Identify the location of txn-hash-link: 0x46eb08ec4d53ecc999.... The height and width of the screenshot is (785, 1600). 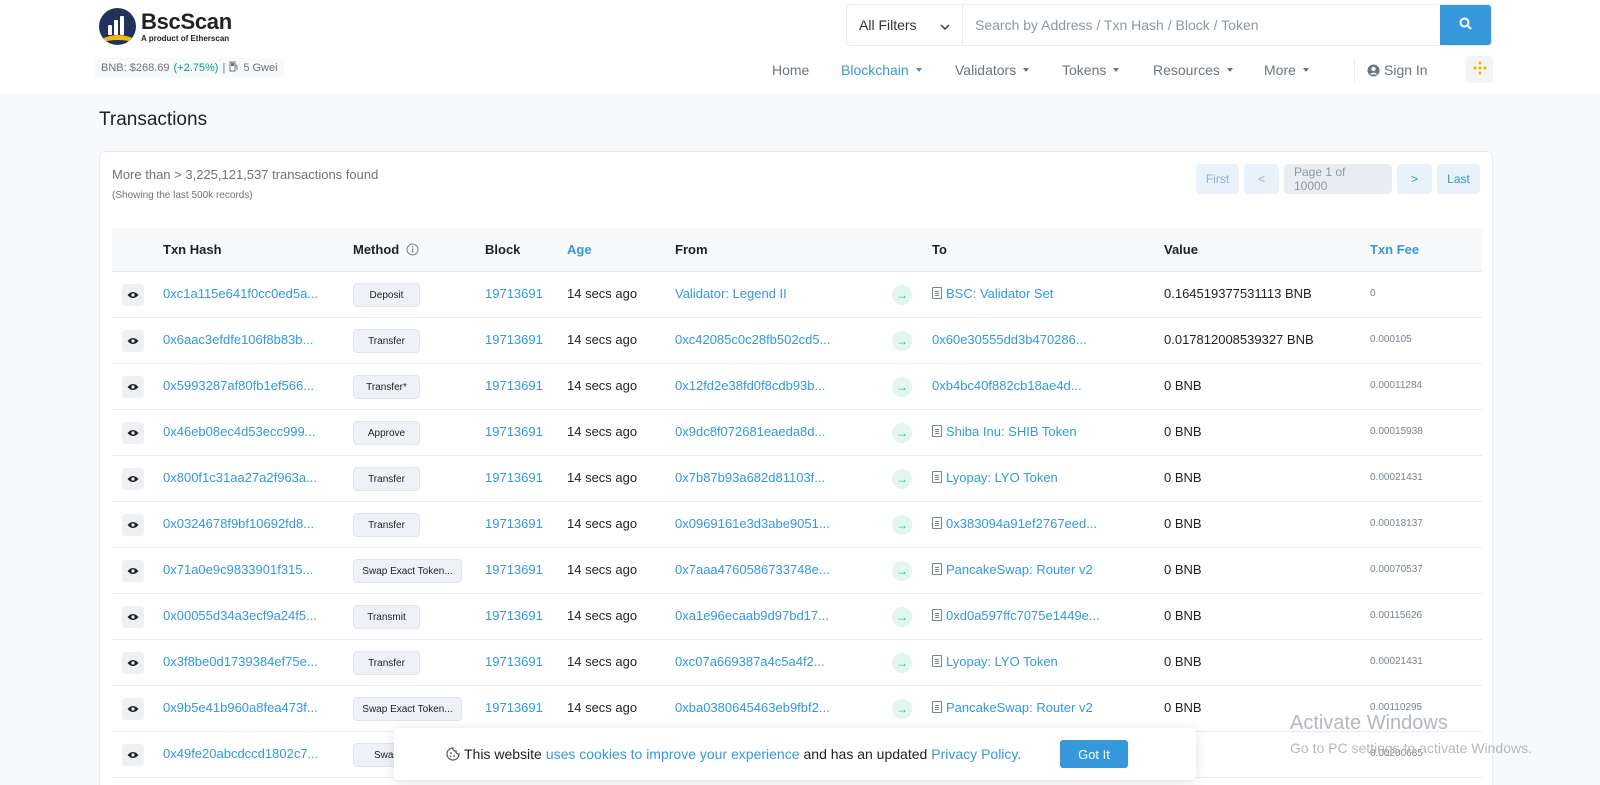
(239, 431).